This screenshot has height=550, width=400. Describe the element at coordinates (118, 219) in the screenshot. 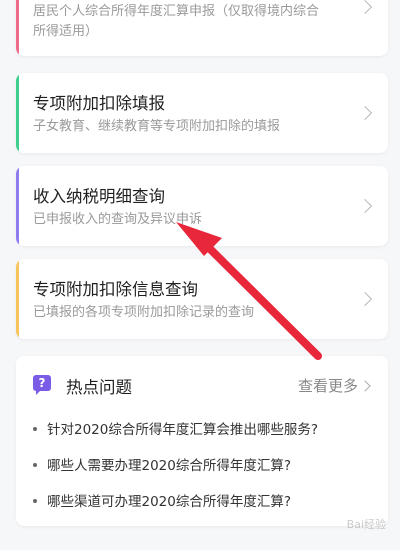

I see `card-subtitle: 已申报收入的查询及异议申诉` at that location.